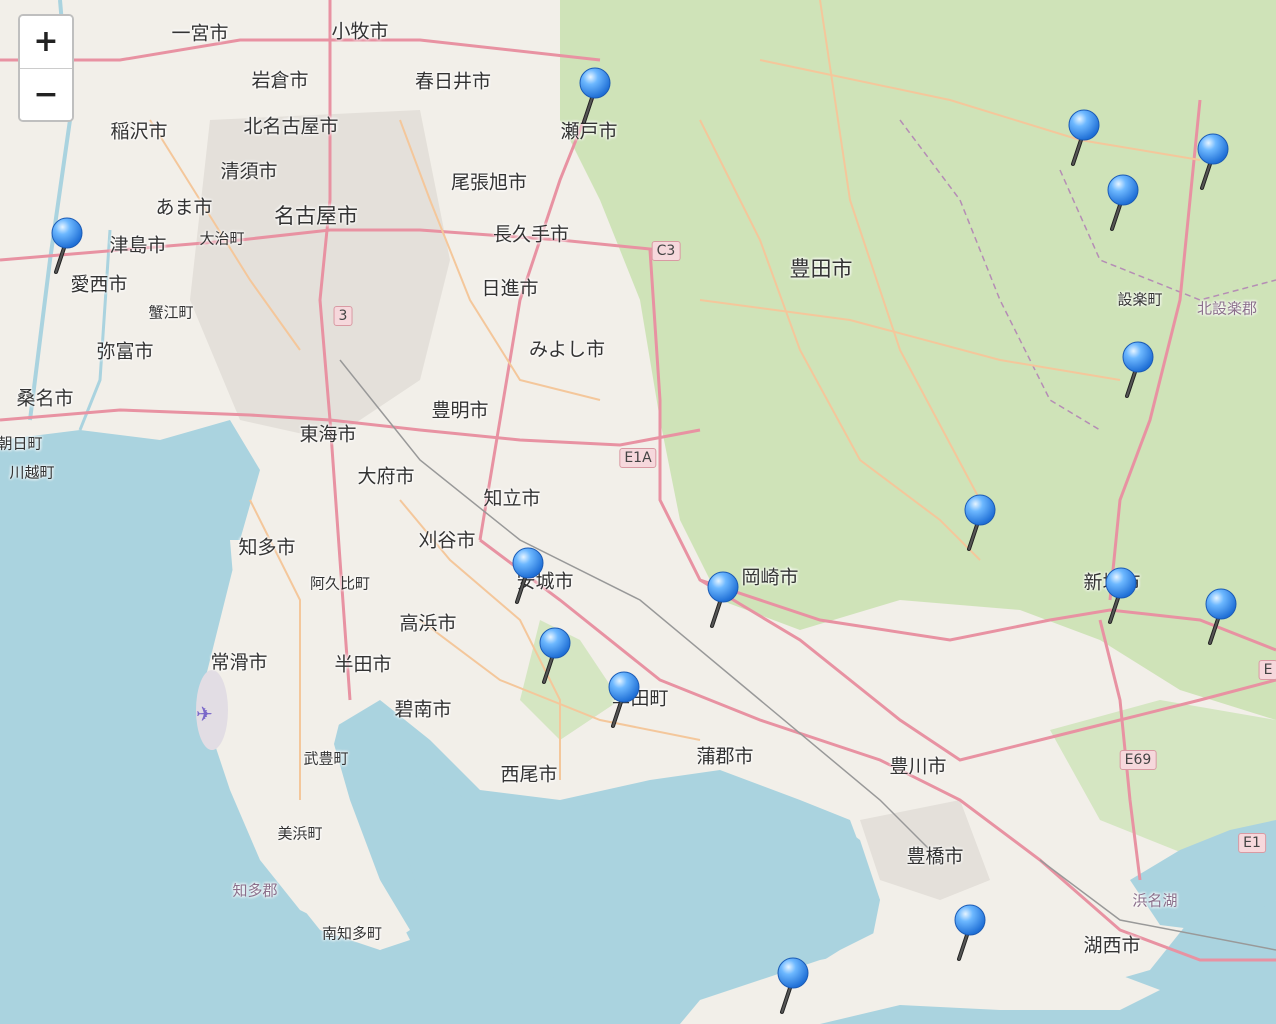  What do you see at coordinates (1138, 760) in the screenshot?
I see `road-shield: E69` at bounding box center [1138, 760].